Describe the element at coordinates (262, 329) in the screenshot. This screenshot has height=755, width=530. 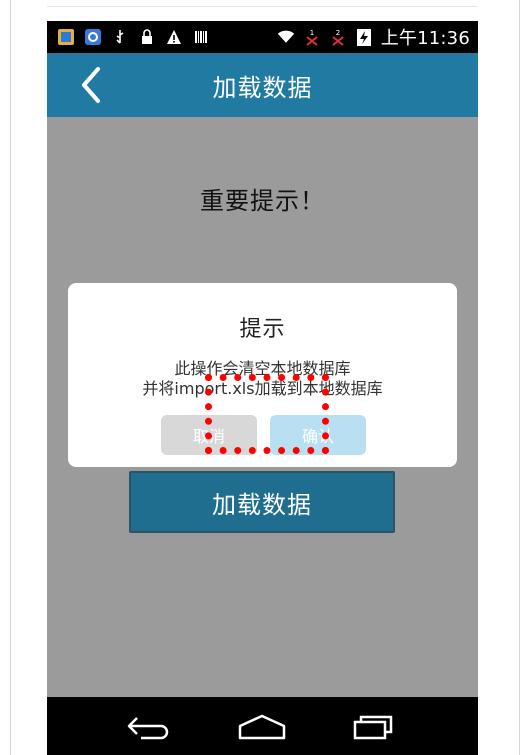
I see `dialog-title: 提示` at that location.